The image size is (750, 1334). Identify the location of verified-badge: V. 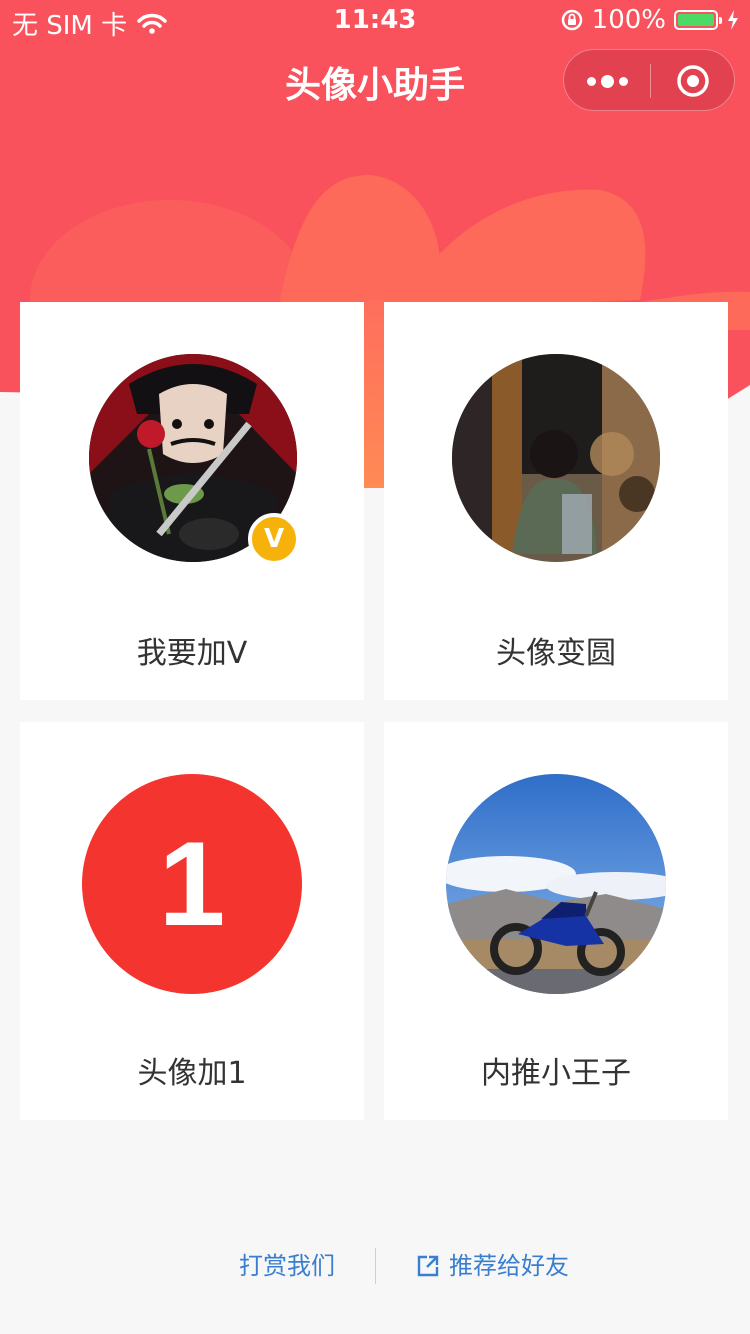
(274, 539).